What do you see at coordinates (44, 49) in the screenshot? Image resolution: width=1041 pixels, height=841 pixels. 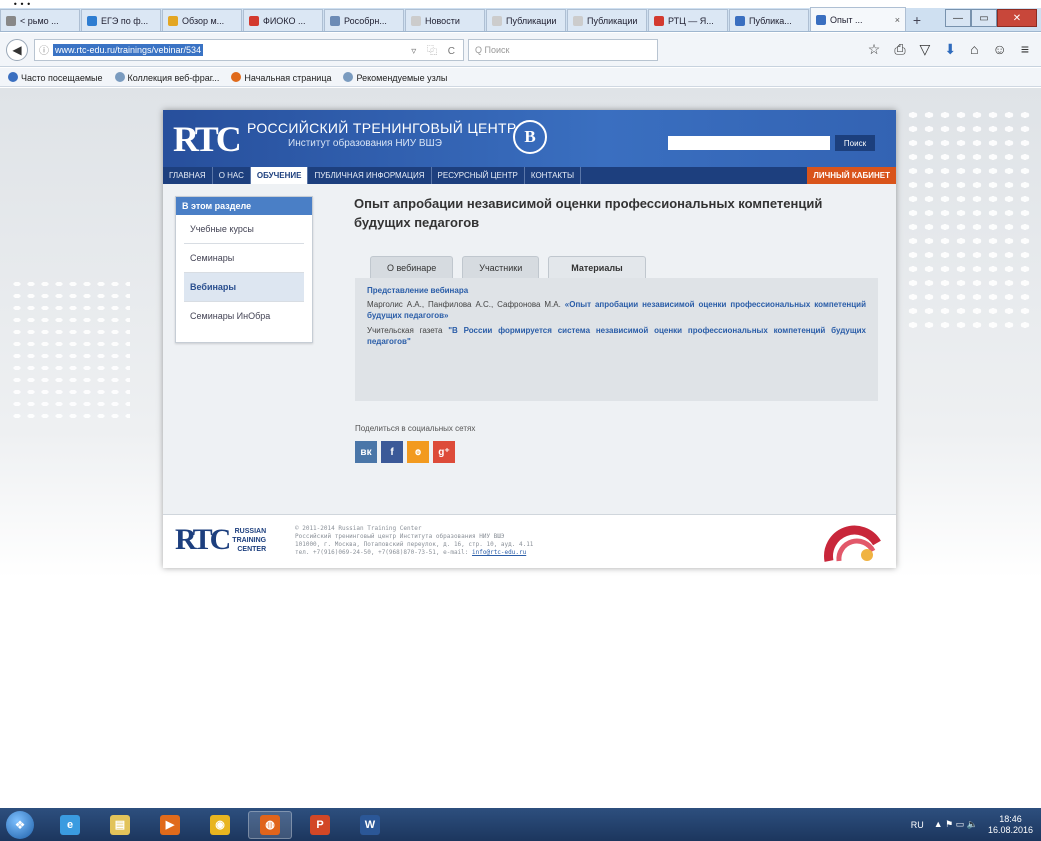 I see `site-info-icon: ⓘ` at bounding box center [44, 49].